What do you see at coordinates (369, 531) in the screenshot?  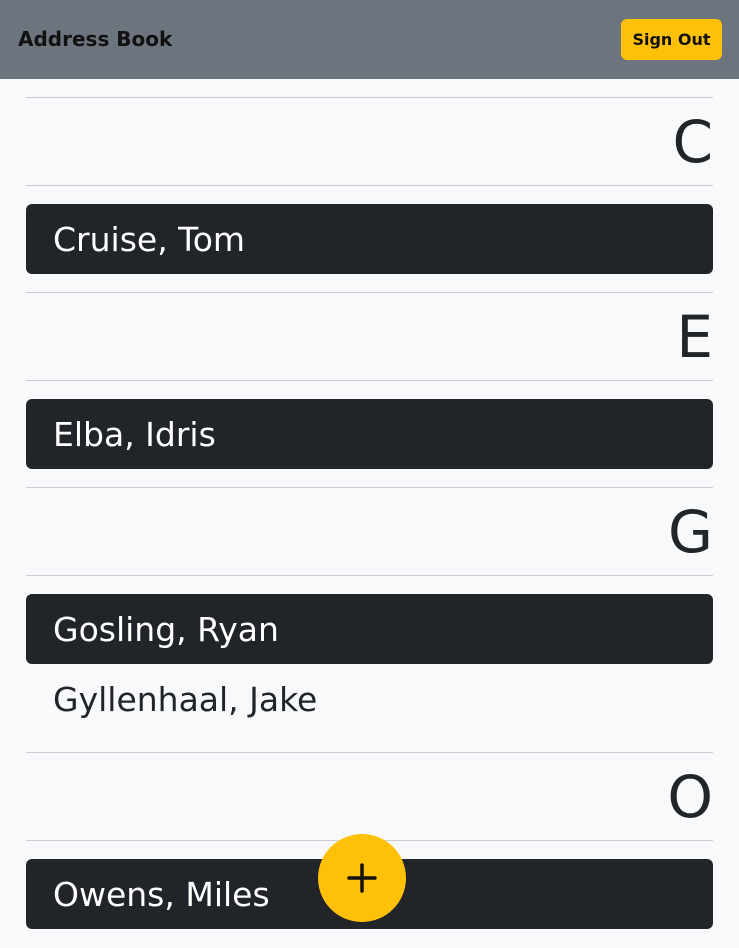 I see `section-header-g: G` at bounding box center [369, 531].